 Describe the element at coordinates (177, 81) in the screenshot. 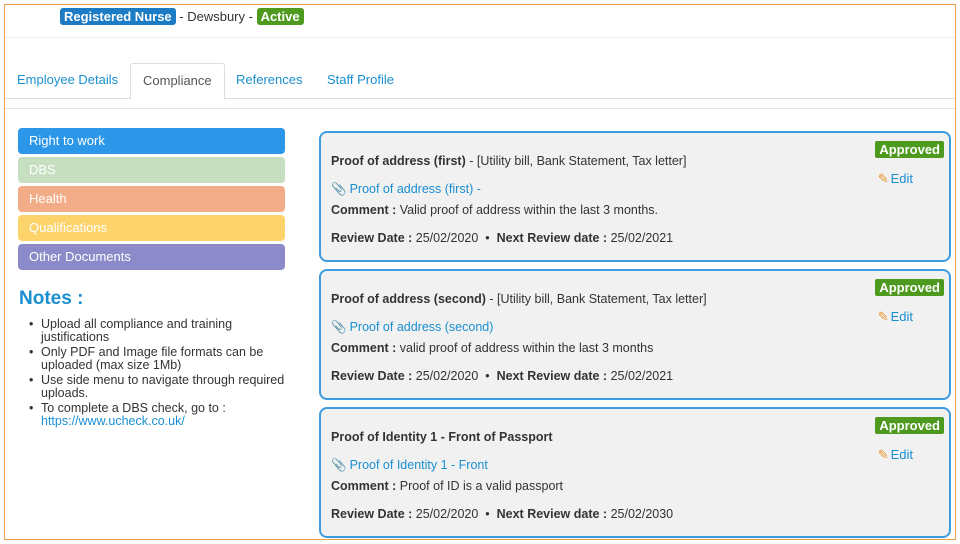

I see `tab-compliance: Compliance` at that location.